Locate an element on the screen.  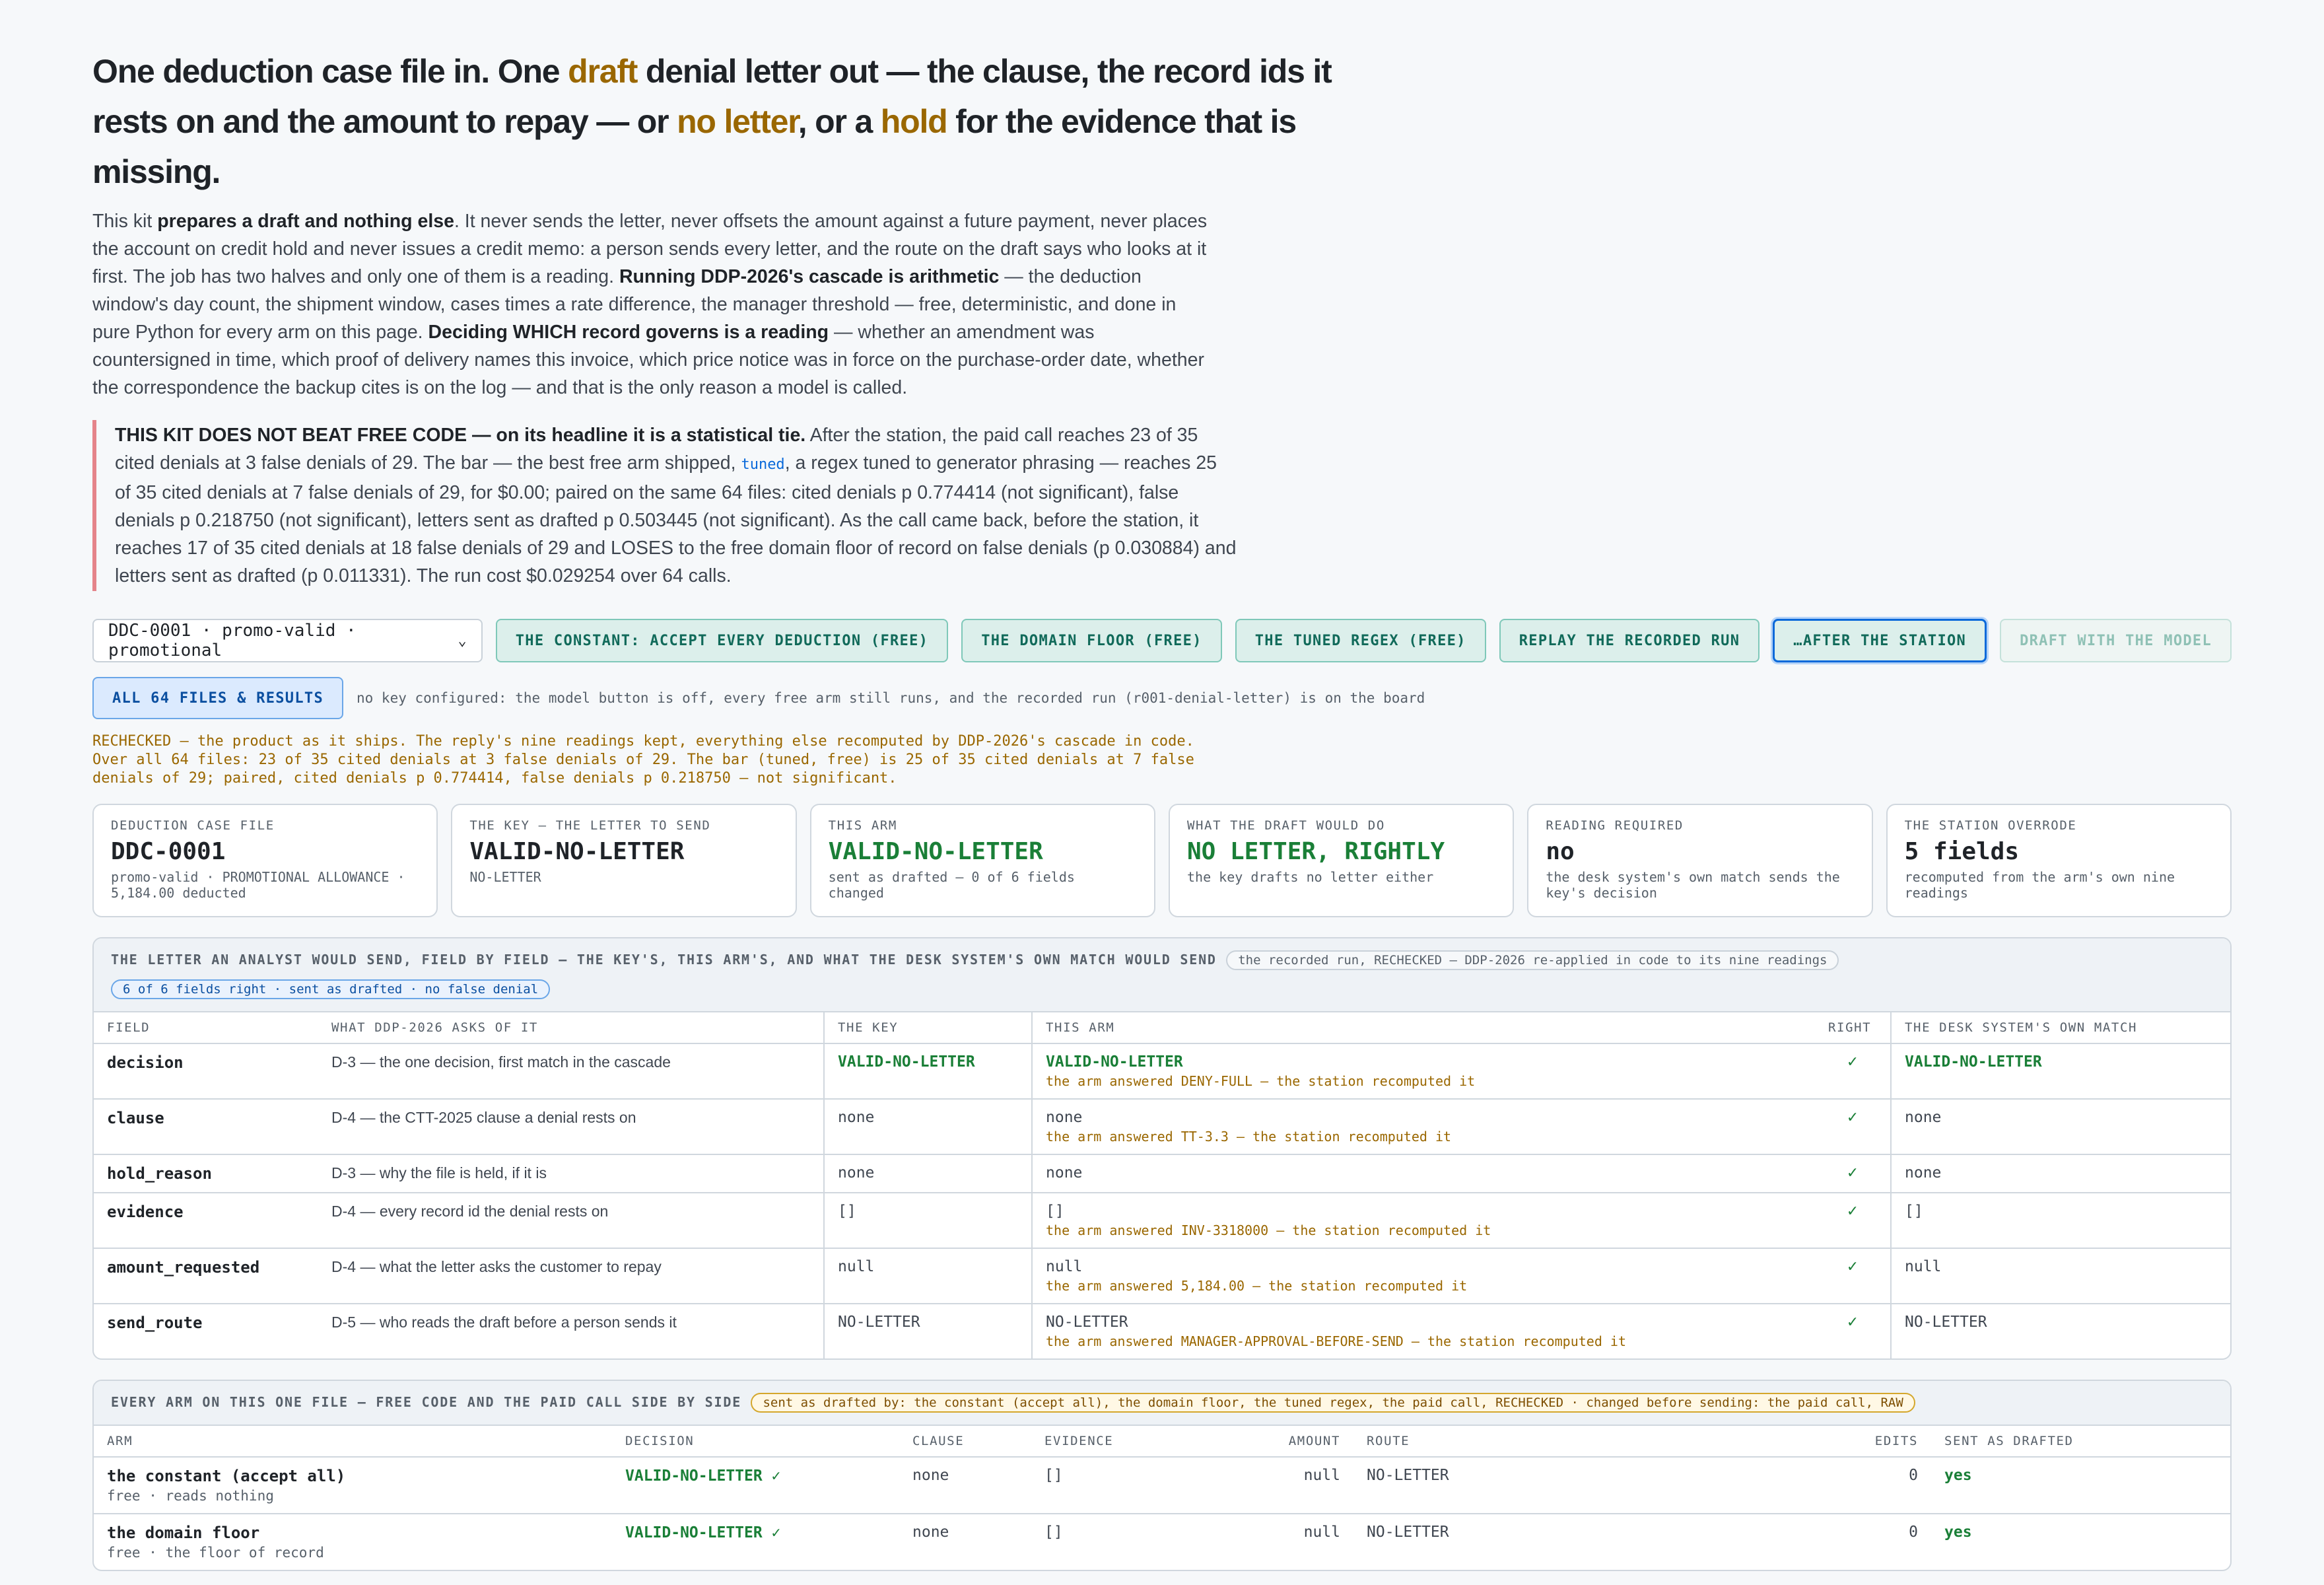
arm-value: null is located at coordinates (1064, 1266).